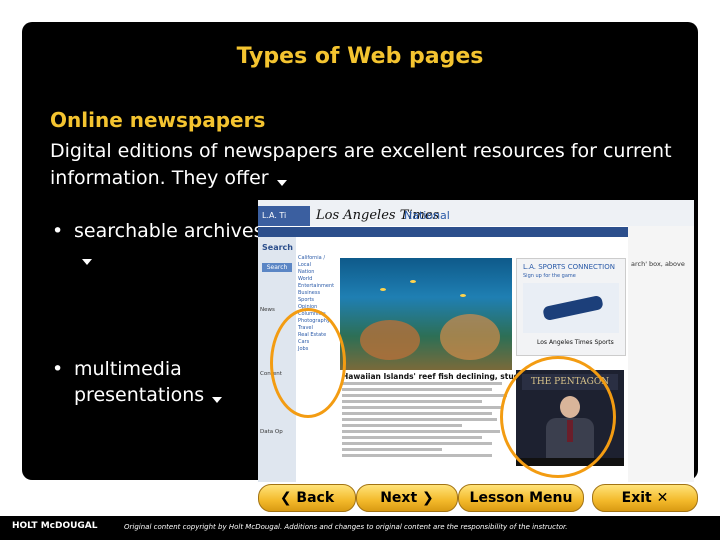  I want to click on browser-side-strip: arch' box, above, so click(661, 354).